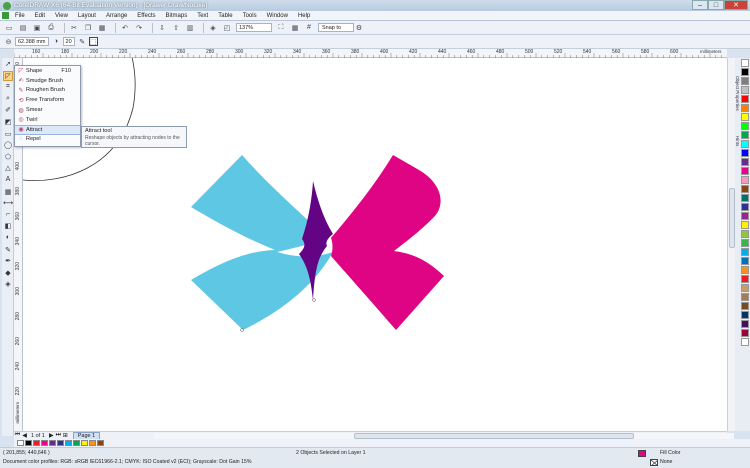 This screenshot has height=468, width=750. I want to click on cut-icon: ✂, so click(74, 28).